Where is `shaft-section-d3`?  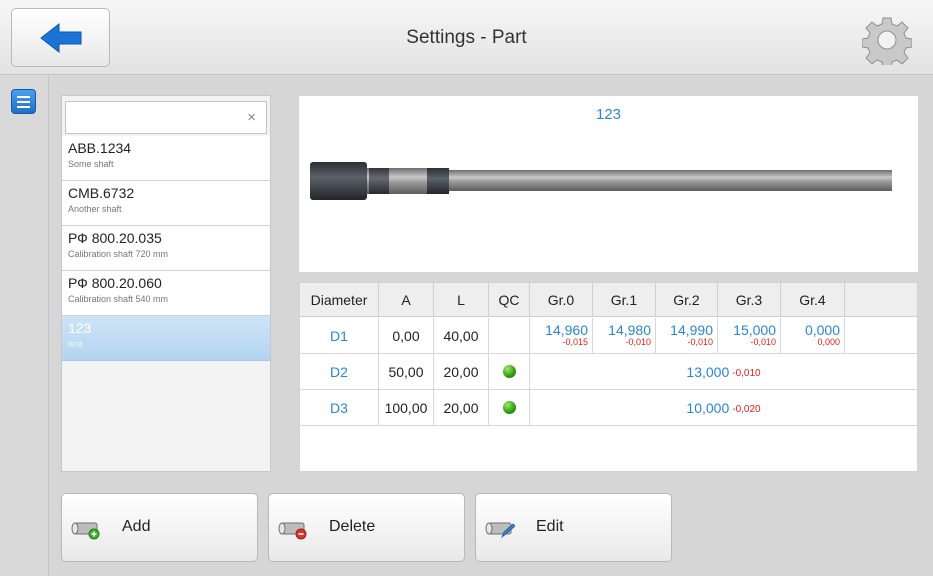
shaft-section-d3 is located at coordinates (438, 181).